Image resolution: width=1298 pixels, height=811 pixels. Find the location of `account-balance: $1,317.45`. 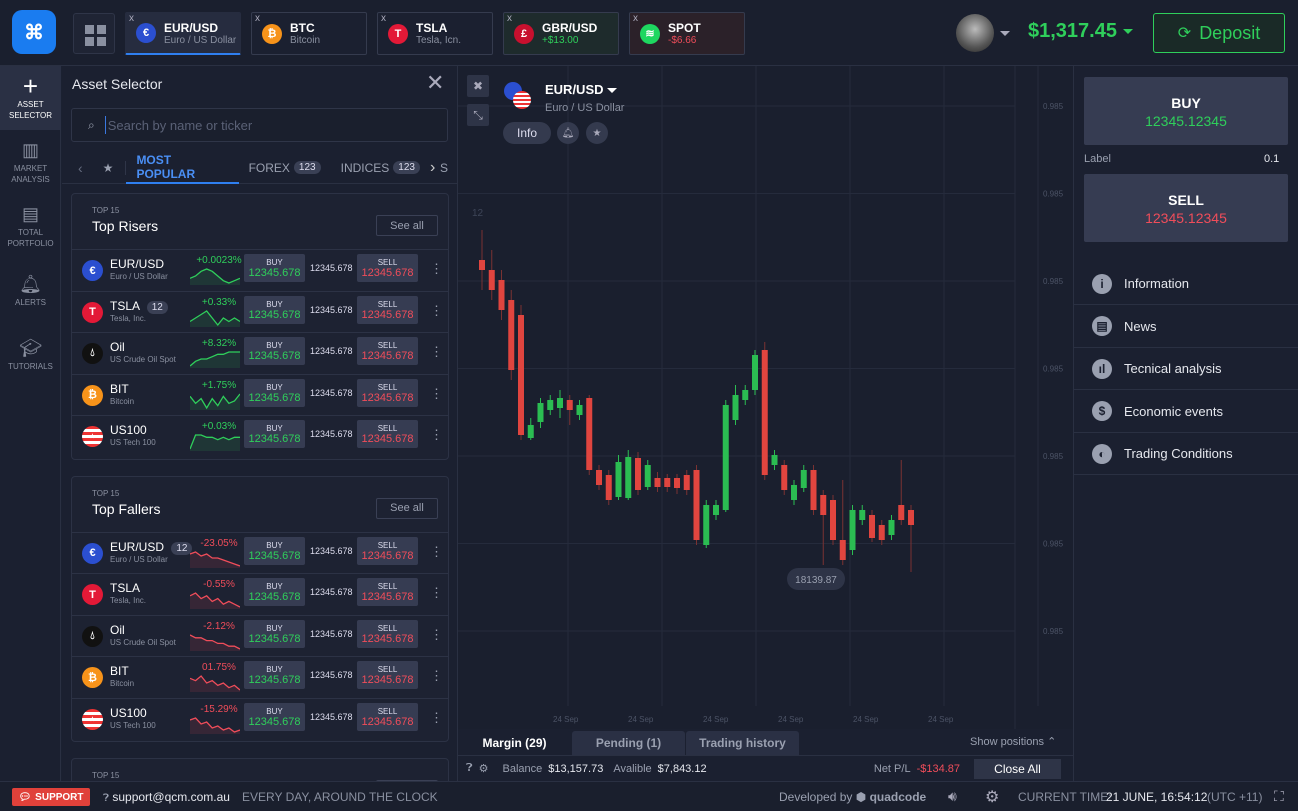

account-balance: $1,317.45 is located at coordinates (1080, 31).